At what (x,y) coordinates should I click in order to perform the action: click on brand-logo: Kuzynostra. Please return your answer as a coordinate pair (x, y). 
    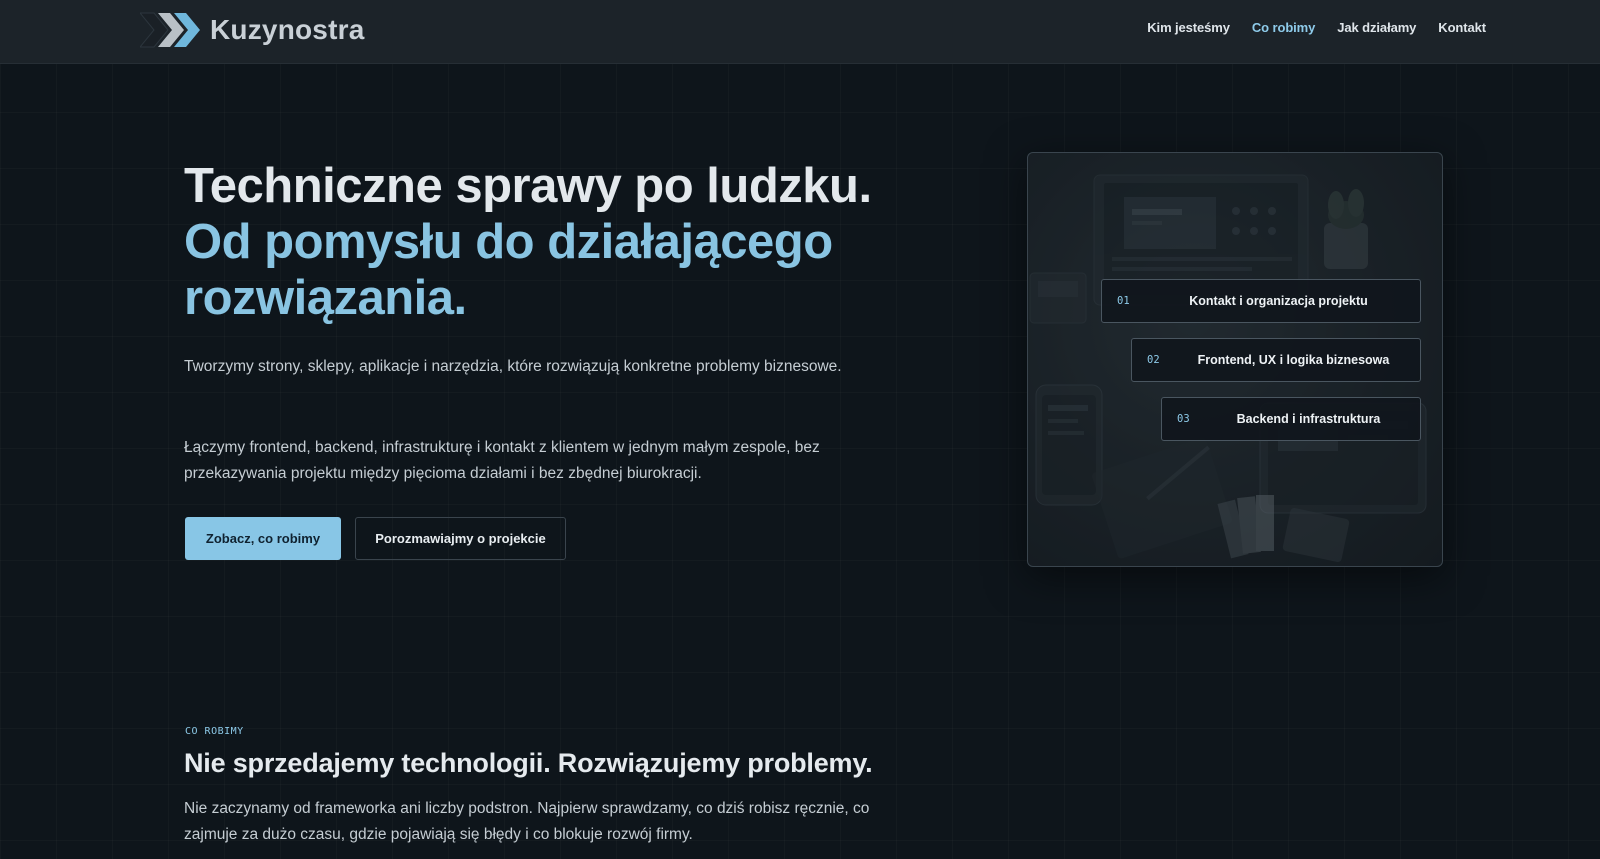
    Looking at the image, I should click on (252, 30).